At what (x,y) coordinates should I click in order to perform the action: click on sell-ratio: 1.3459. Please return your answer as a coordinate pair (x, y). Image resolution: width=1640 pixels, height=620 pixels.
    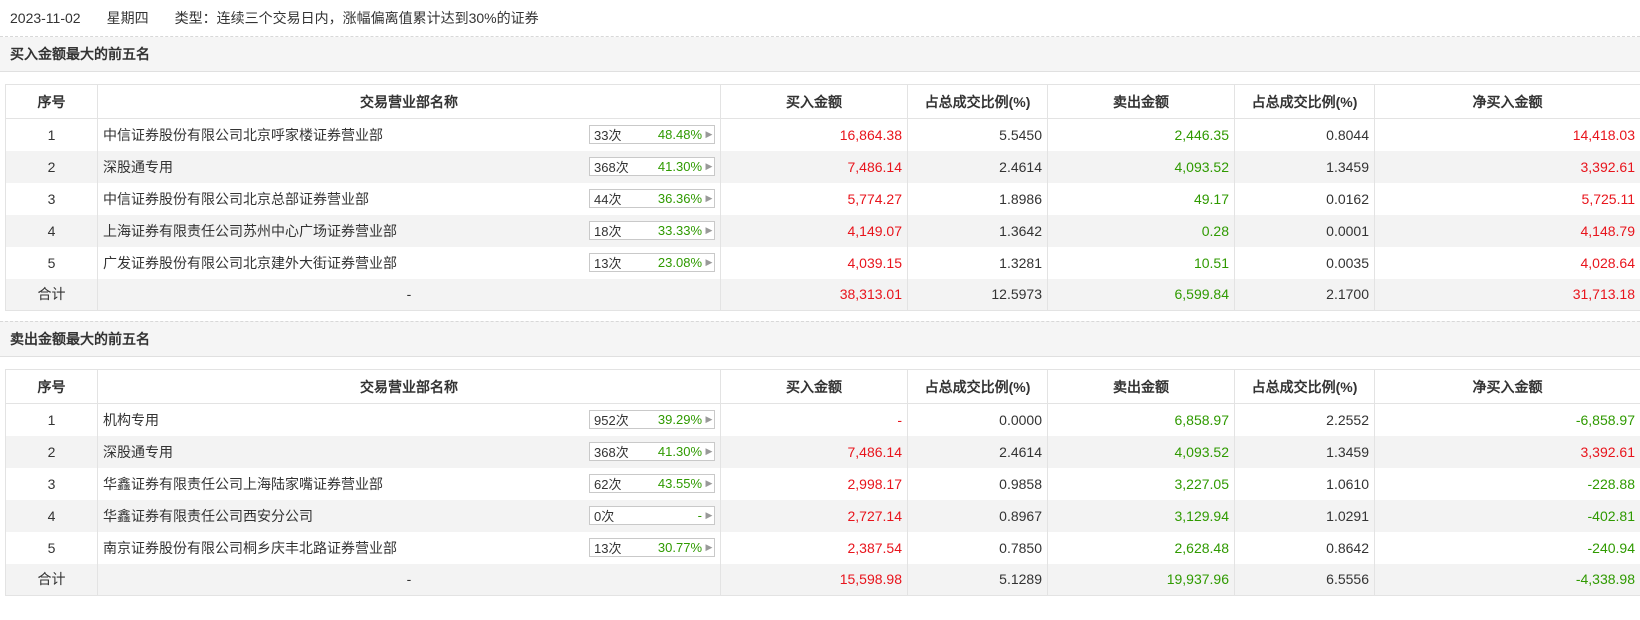
    Looking at the image, I should click on (1304, 451).